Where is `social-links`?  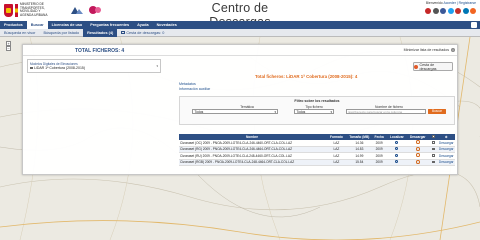
social-links is located at coordinates (450, 11).